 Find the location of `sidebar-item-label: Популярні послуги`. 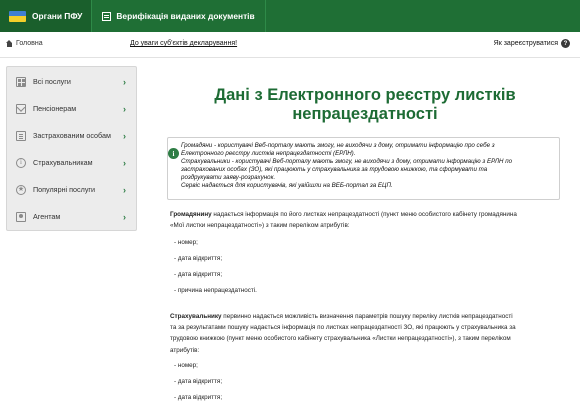

sidebar-item-label: Популярні послуги is located at coordinates (64, 189).